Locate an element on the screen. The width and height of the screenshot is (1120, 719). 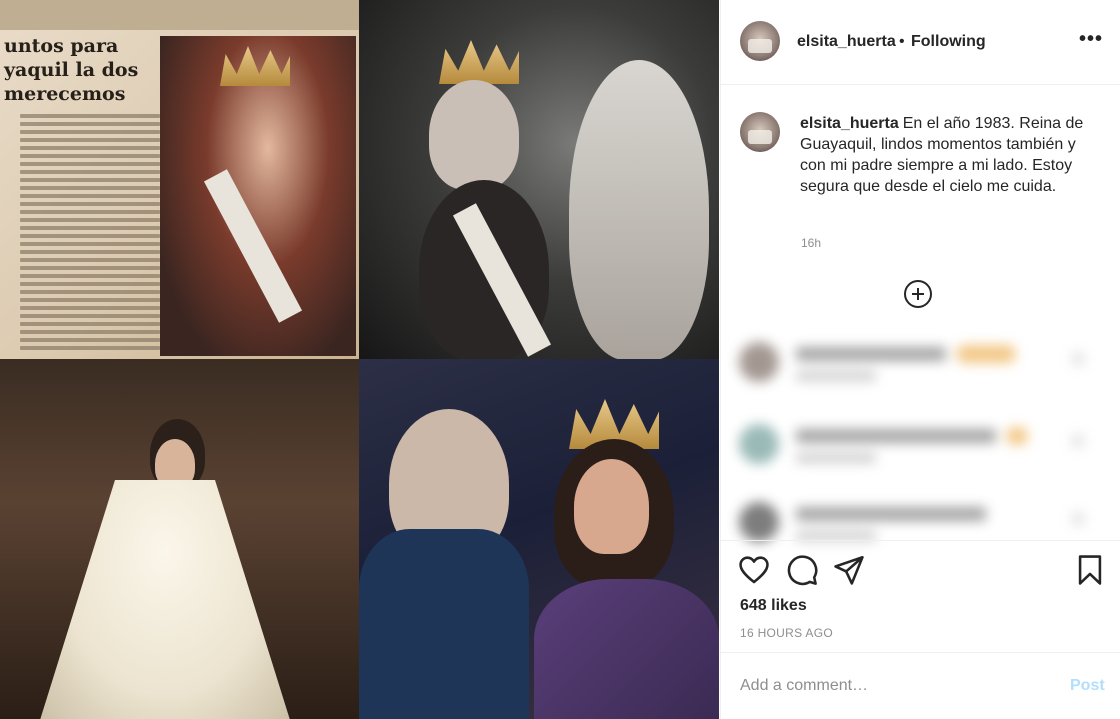
post-header: elsita_huerta • Following ••• is located at coordinates (920, 42).